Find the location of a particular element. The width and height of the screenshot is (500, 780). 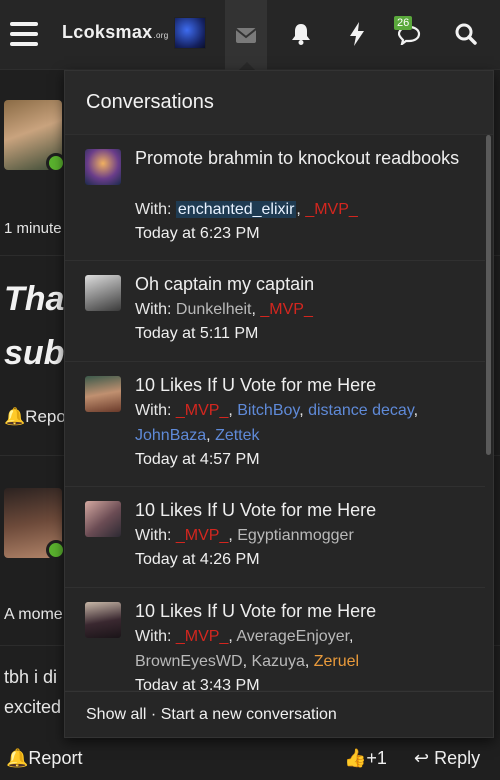

search-icon is located at coordinates (466, 34).